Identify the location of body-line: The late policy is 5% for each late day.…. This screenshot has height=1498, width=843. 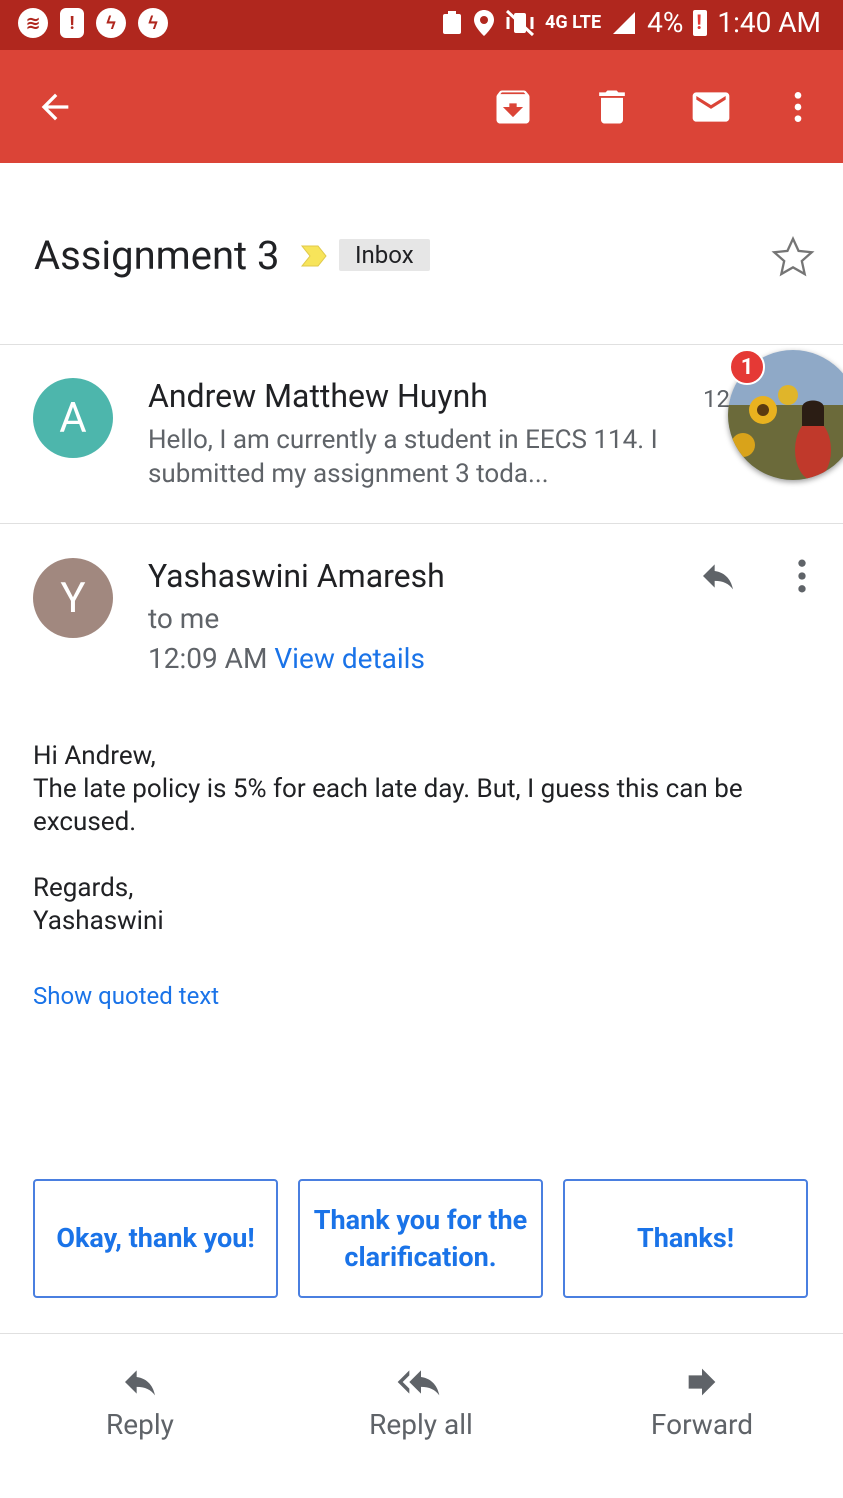
(388, 805).